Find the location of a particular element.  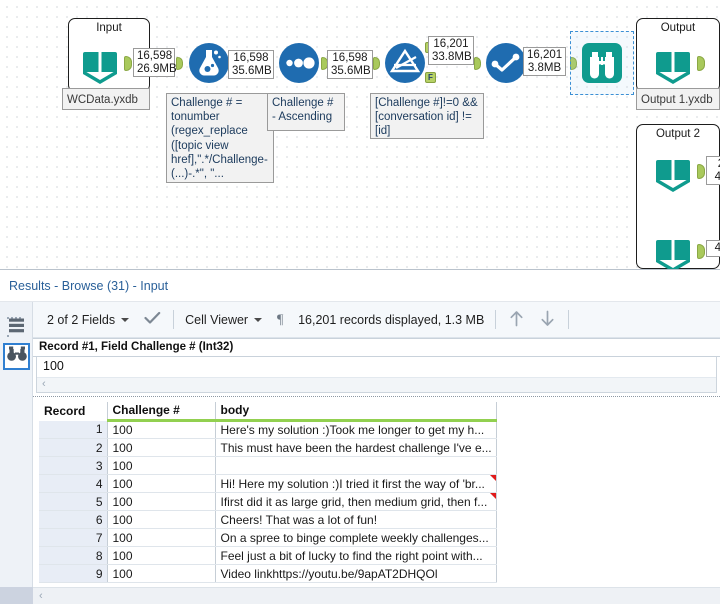

rail-button-table-view is located at coordinates (16, 327).